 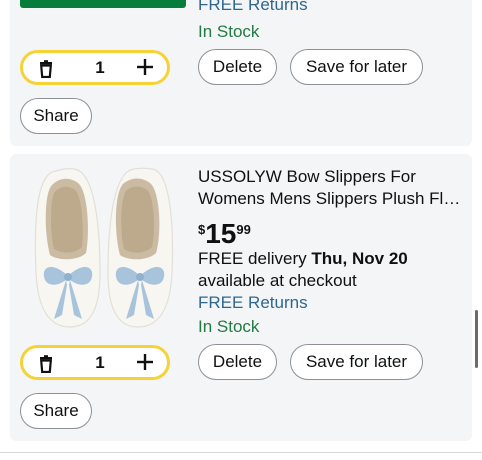 I want to click on scrollbar, so click(x=476, y=339).